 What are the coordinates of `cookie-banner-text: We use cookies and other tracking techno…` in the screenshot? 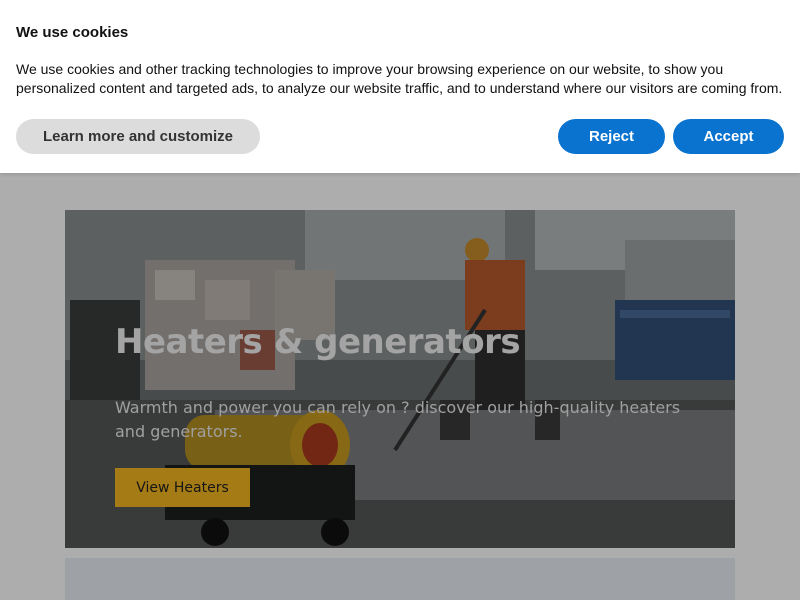 It's located at (399, 78).